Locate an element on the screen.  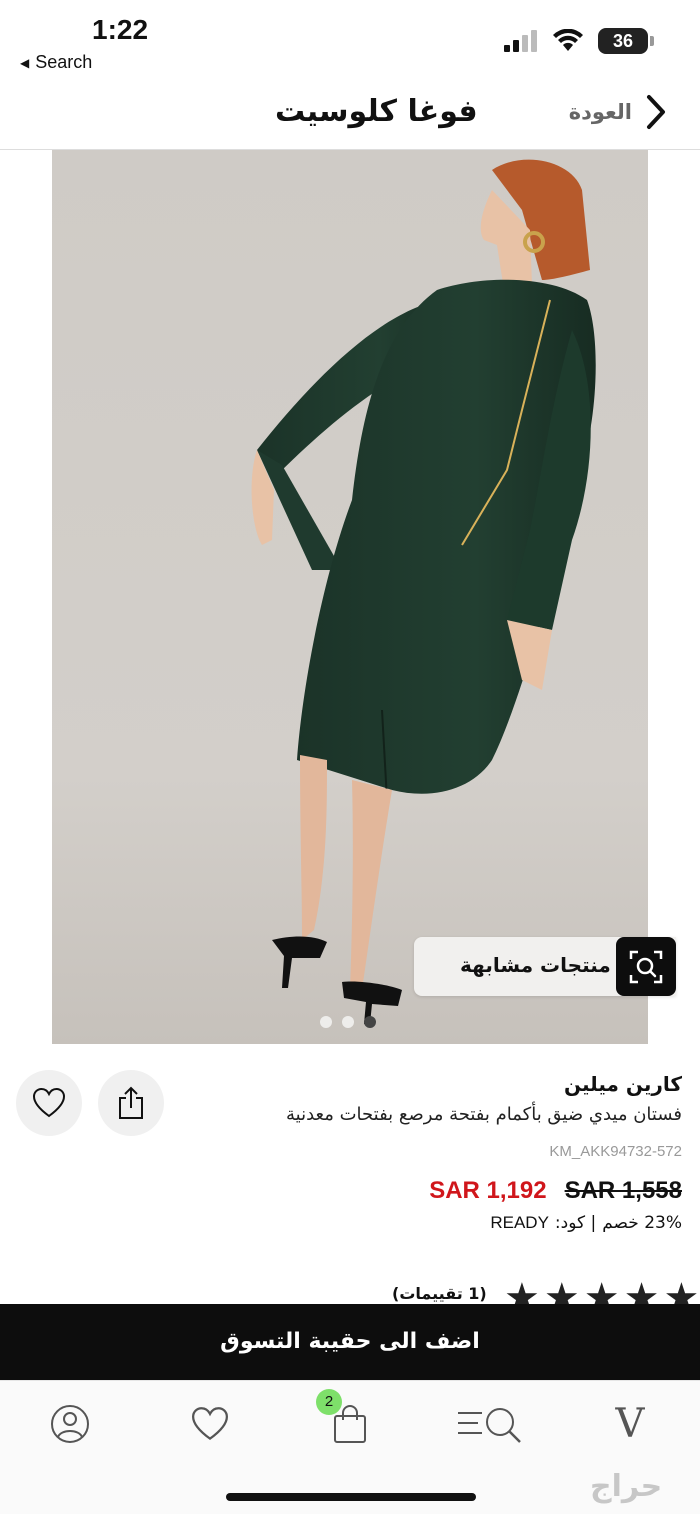
tab-bar: 2 V حراج is located at coordinates (350, 1447).